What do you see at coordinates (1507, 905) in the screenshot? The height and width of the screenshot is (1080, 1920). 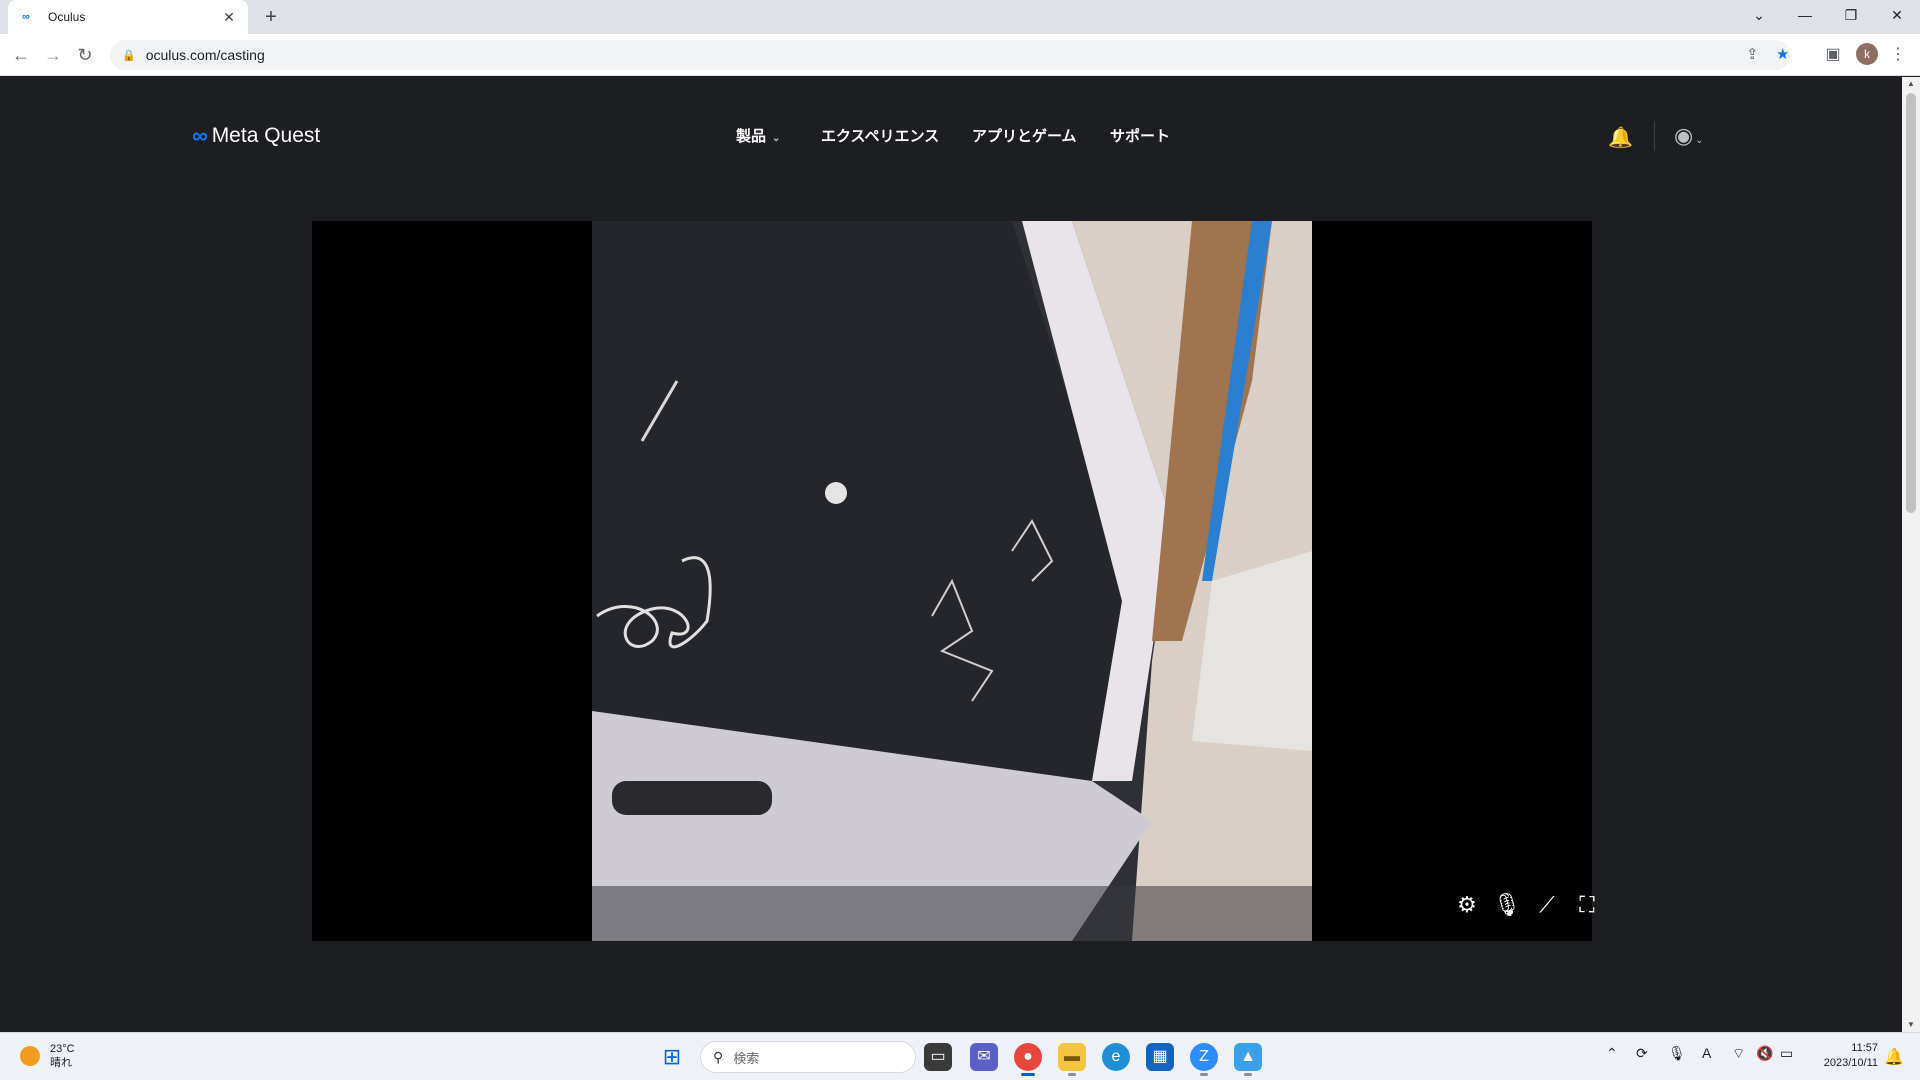 I see `mic-off-icon: 🎙` at bounding box center [1507, 905].